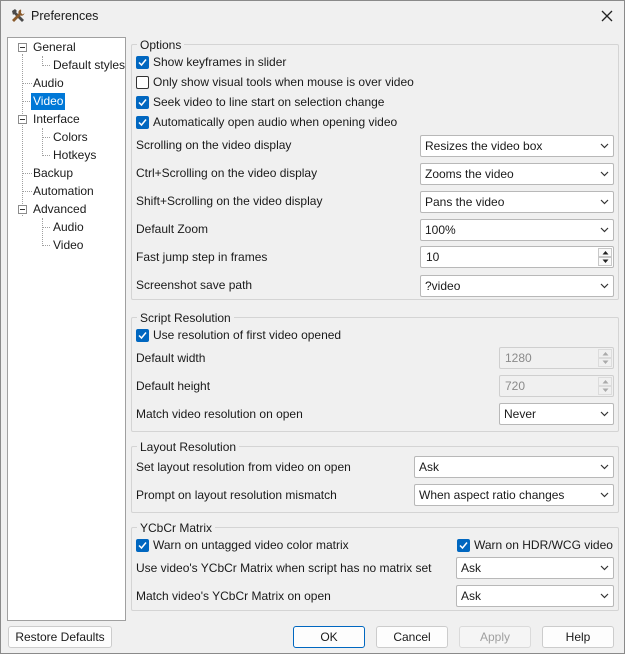  I want to click on ok-button: OK, so click(329, 637).